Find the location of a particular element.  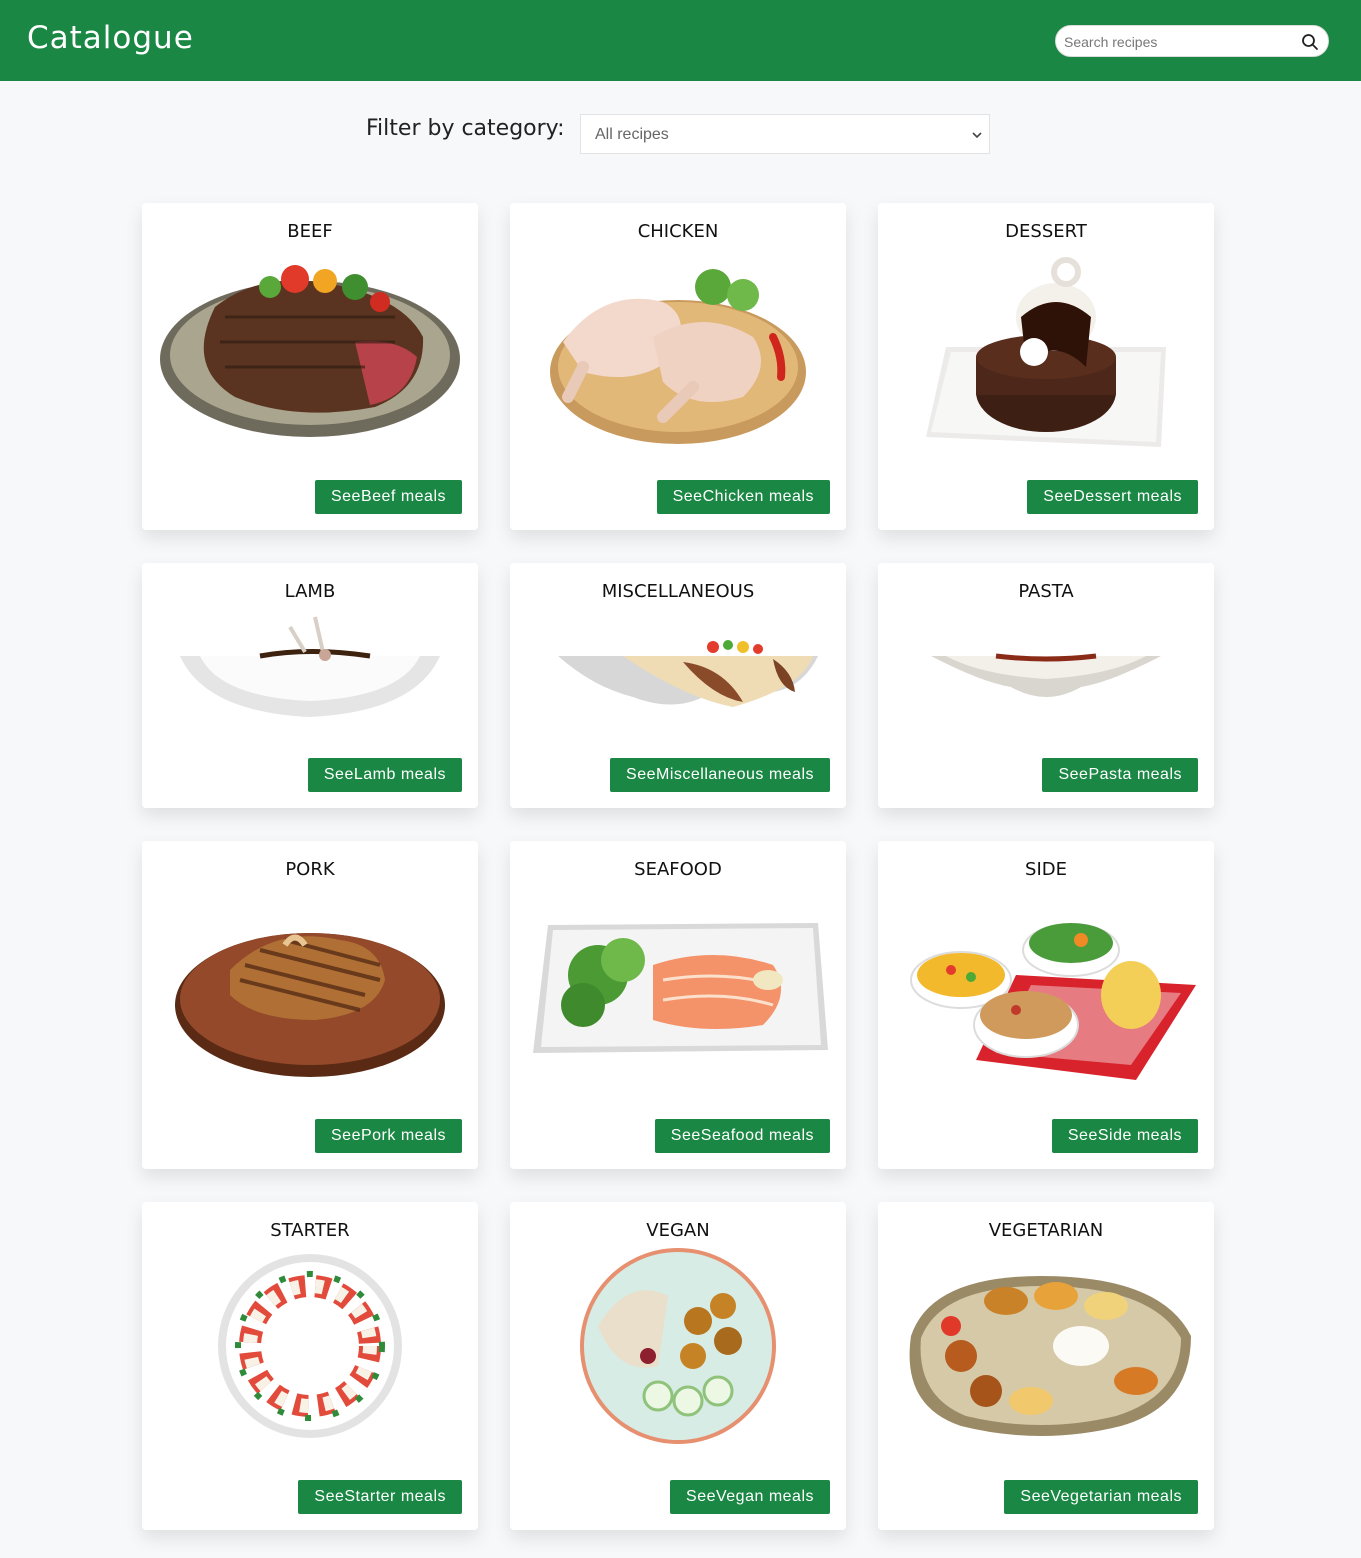

beef-image is located at coordinates (310, 347).